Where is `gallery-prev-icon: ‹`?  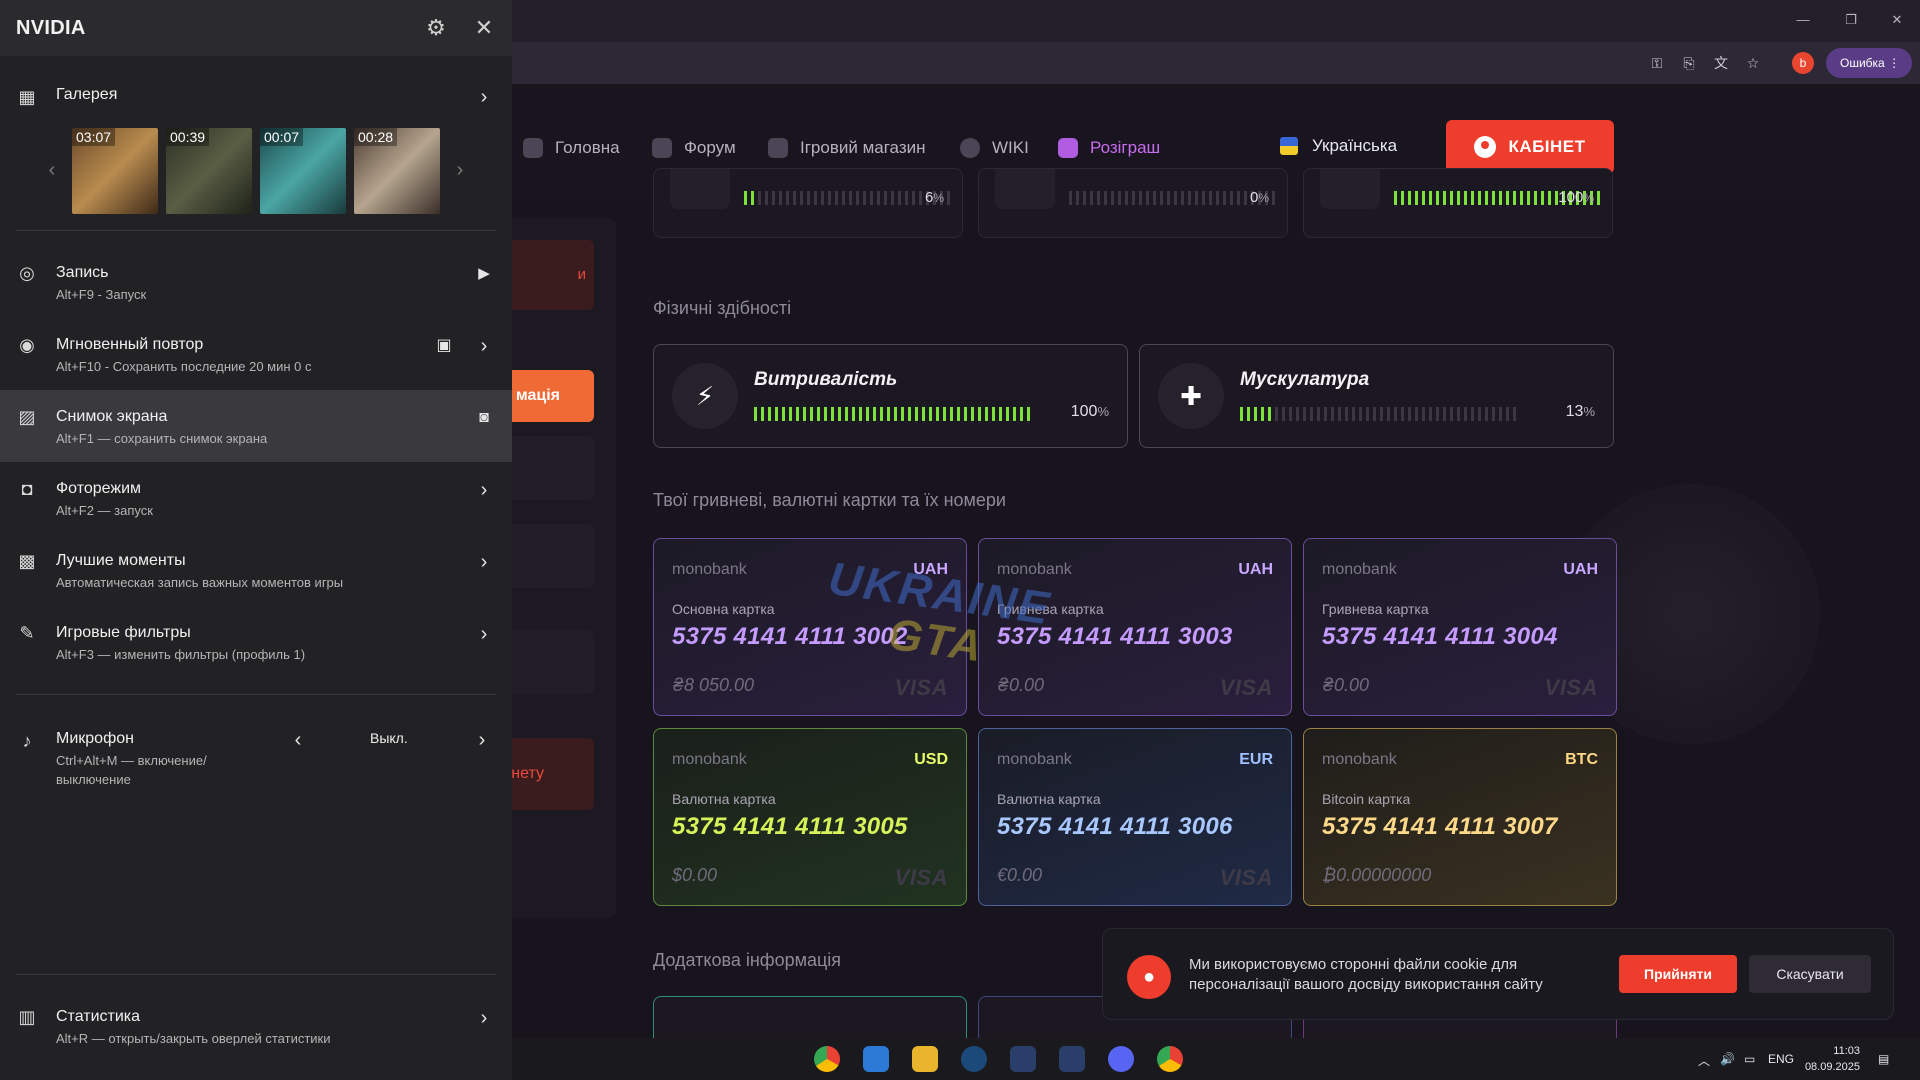 gallery-prev-icon: ‹ is located at coordinates (52, 170).